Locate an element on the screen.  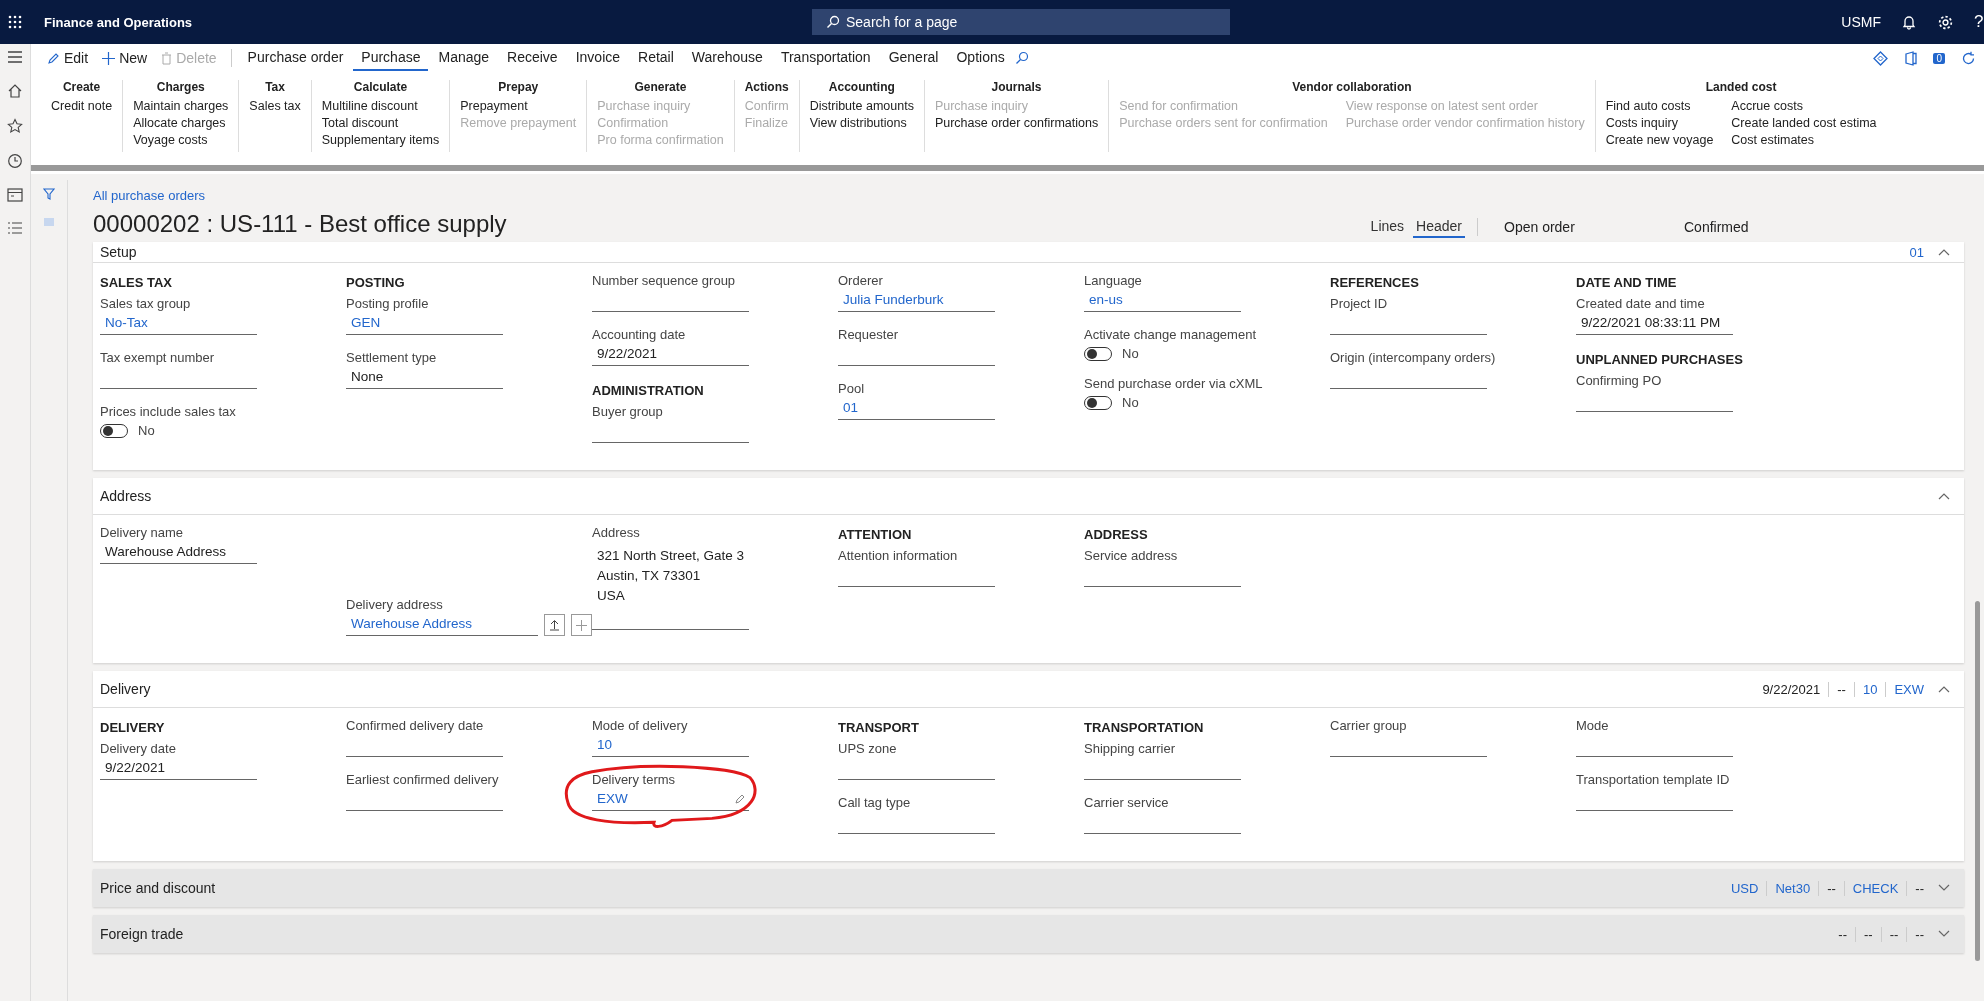
ribbon-tab: General is located at coordinates (913, 58).